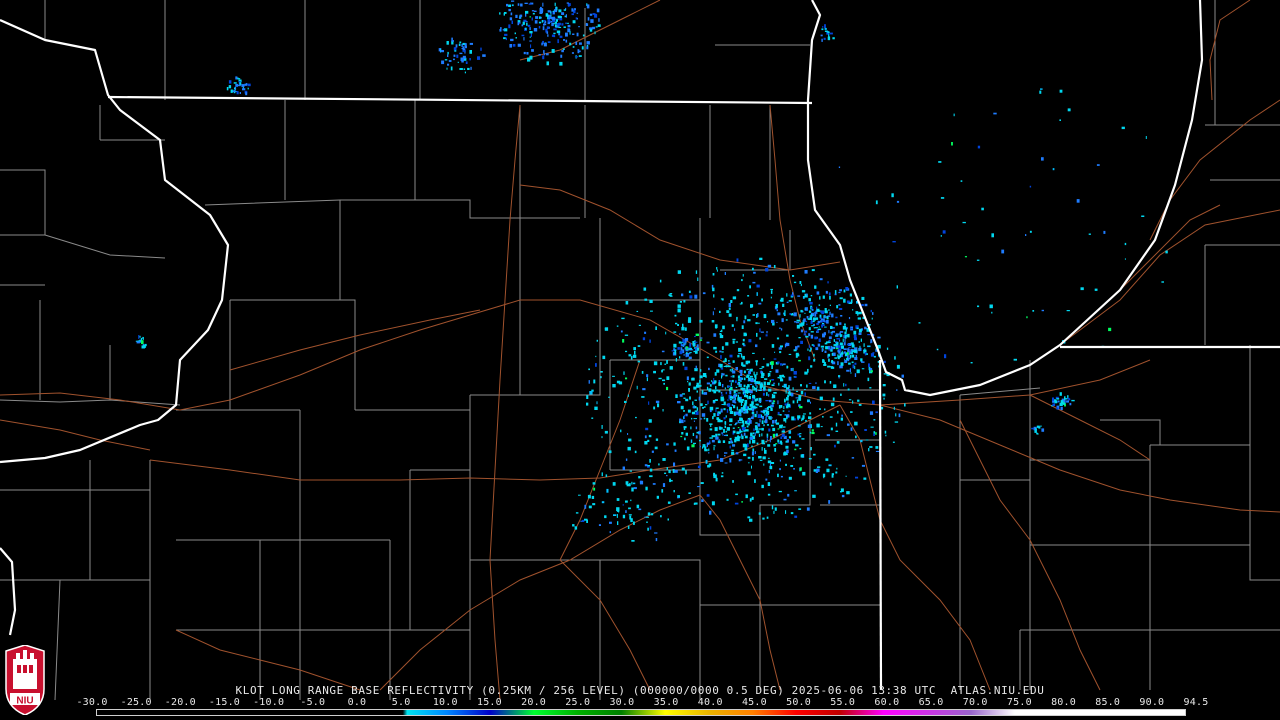 Image resolution: width=1280 pixels, height=720 pixels. I want to click on state-border-line, so click(880, 525).